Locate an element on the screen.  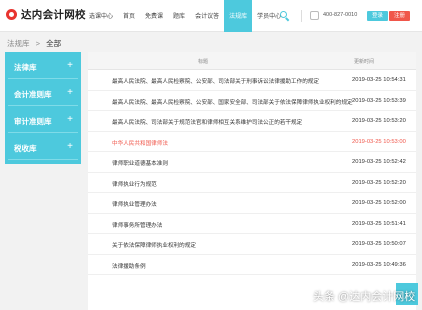
sidebar-item-law: 法律库 + is located at coordinates (43, 67).